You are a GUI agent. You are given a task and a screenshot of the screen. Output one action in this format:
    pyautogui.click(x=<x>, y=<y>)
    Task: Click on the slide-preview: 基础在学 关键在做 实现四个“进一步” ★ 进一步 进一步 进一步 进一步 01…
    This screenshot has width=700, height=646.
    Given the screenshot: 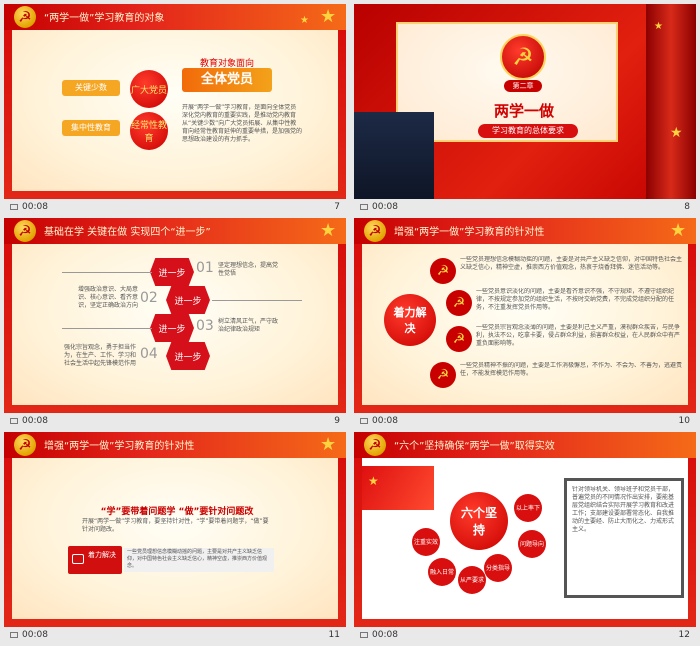 What is the action you would take?
    pyautogui.click(x=175, y=315)
    